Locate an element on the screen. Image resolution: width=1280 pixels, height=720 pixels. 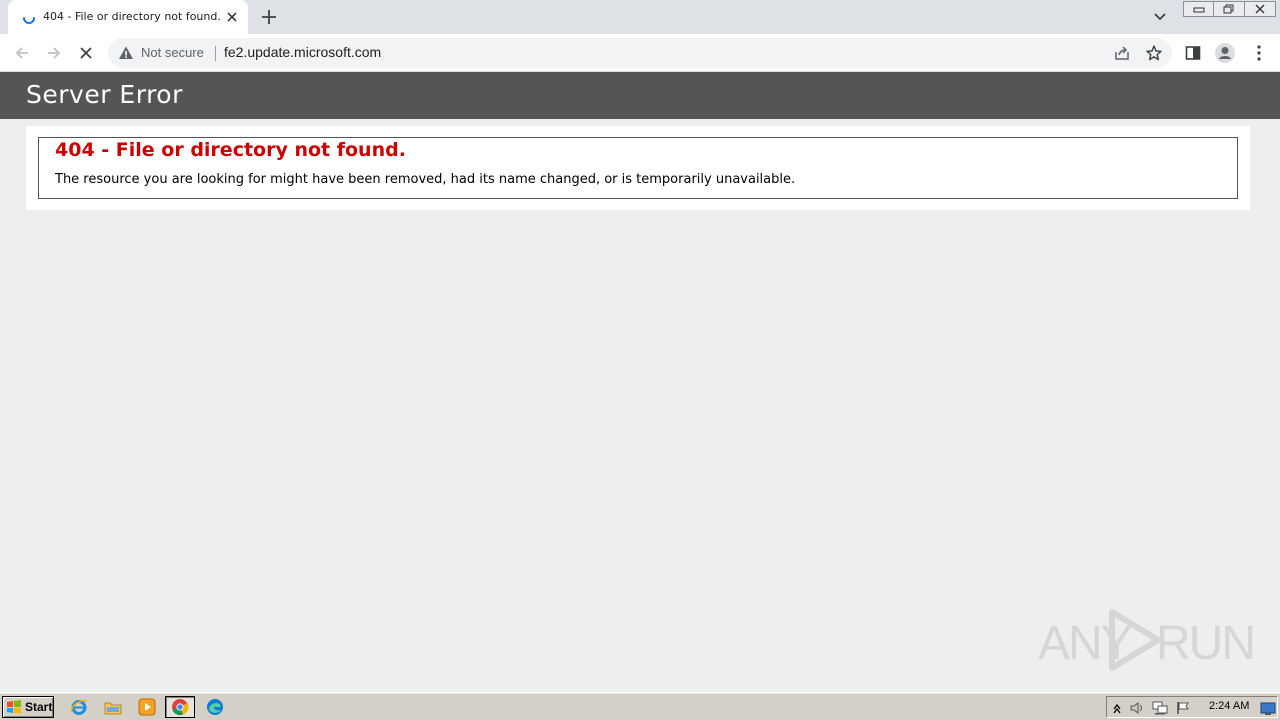
taskbar-internet-explorer is located at coordinates (79, 707).